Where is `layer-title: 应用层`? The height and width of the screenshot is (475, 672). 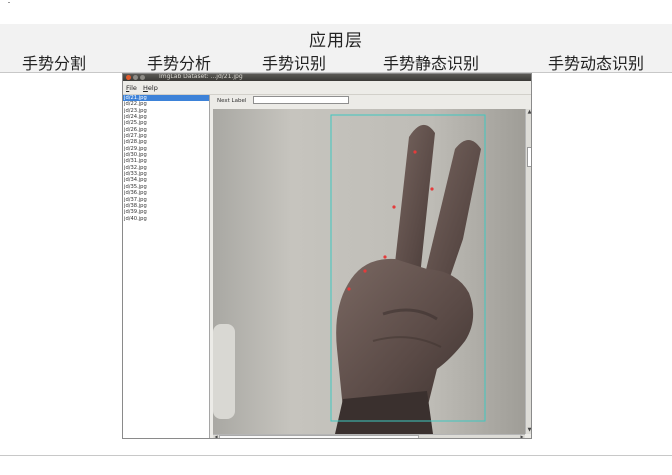 layer-title: 应用层 is located at coordinates (336, 41).